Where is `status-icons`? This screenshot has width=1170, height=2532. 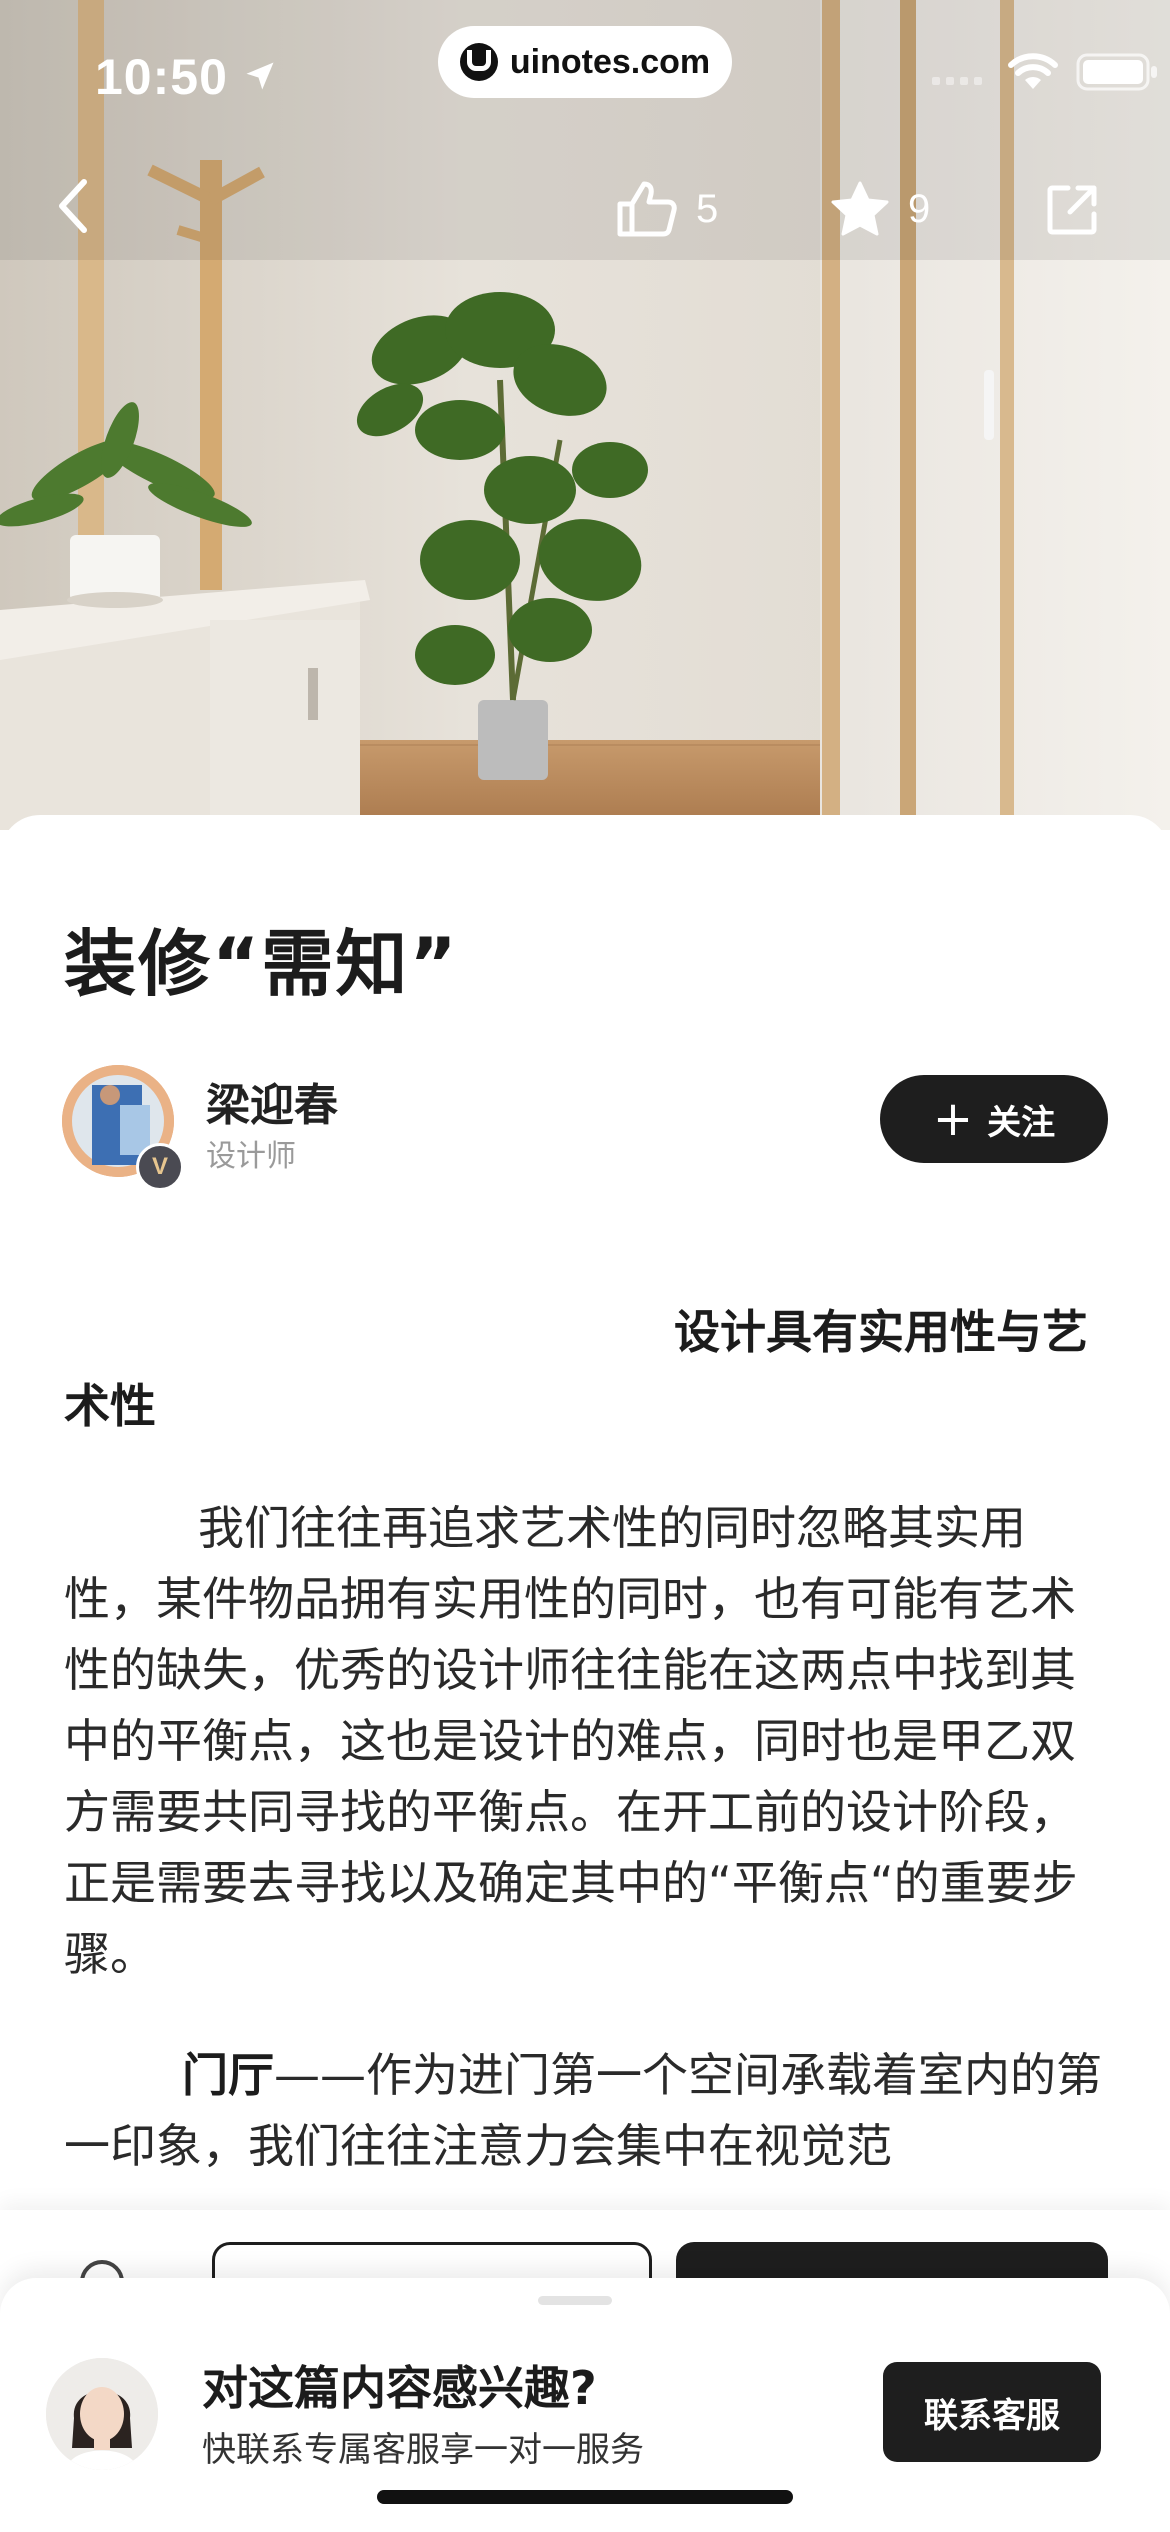
status-icons is located at coordinates (1045, 72).